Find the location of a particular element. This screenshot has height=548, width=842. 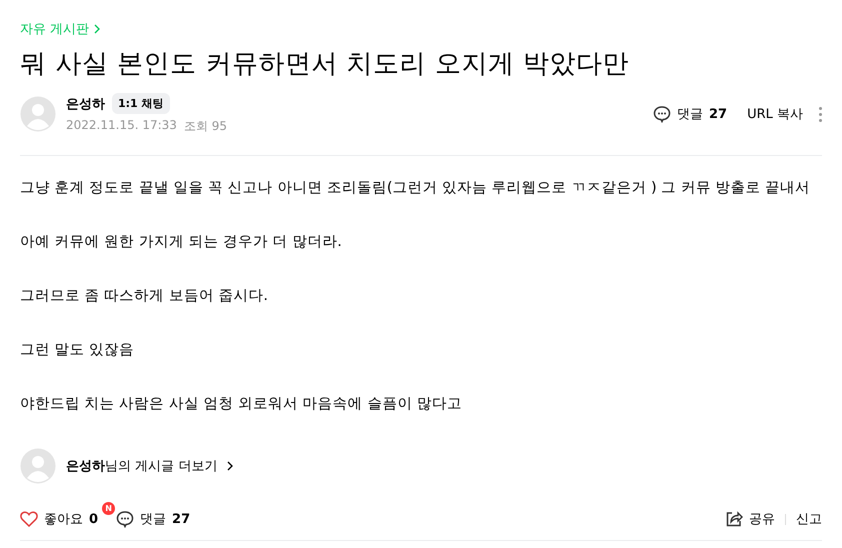

share-link: 공유 is located at coordinates (762, 519).